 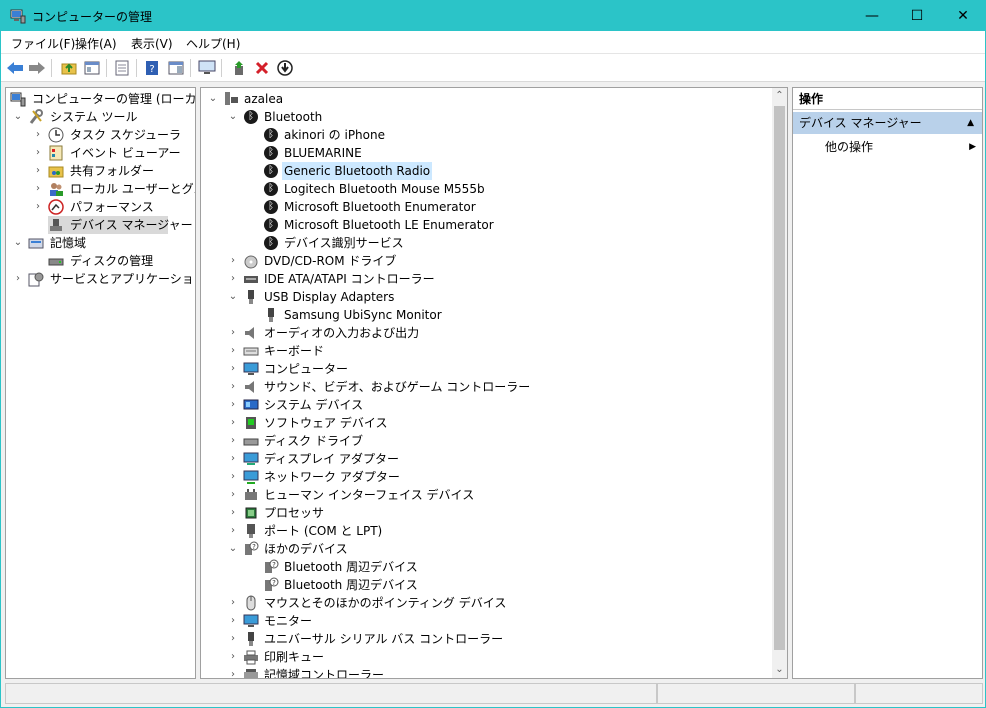 I want to click on device-tree-item: › コンピューター, so click(x=486, y=369).